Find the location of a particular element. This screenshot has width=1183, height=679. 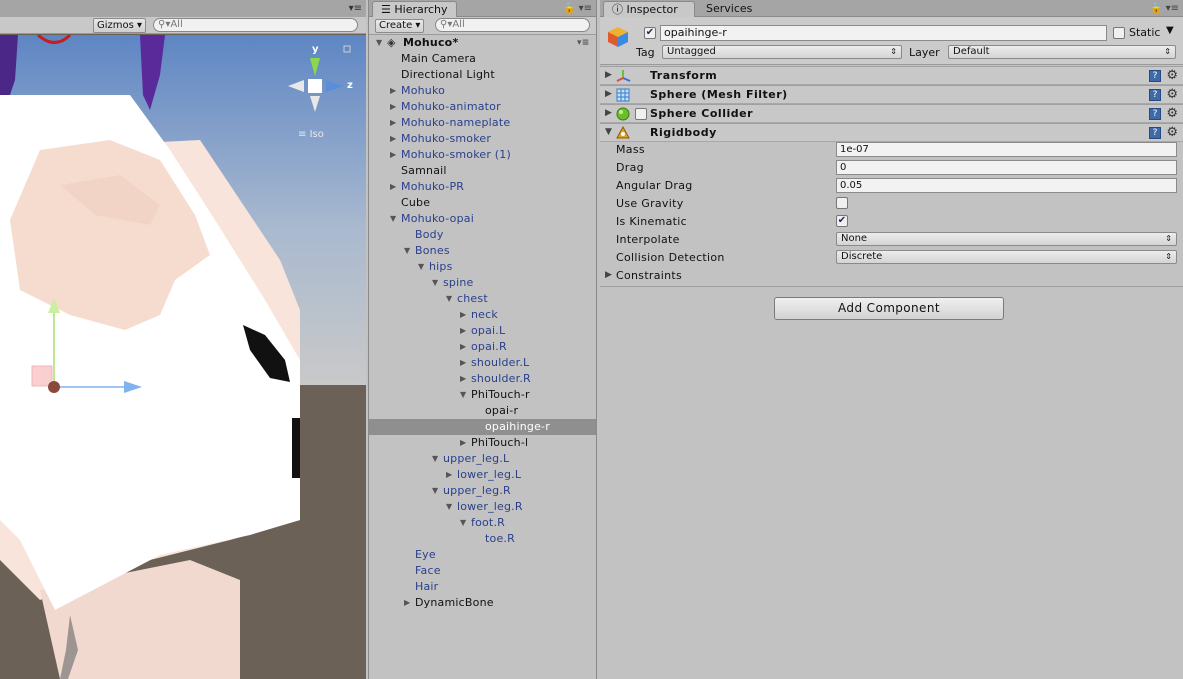

inspector-lock-icon: 🔒 ▾≡ is located at coordinates (1164, 8).